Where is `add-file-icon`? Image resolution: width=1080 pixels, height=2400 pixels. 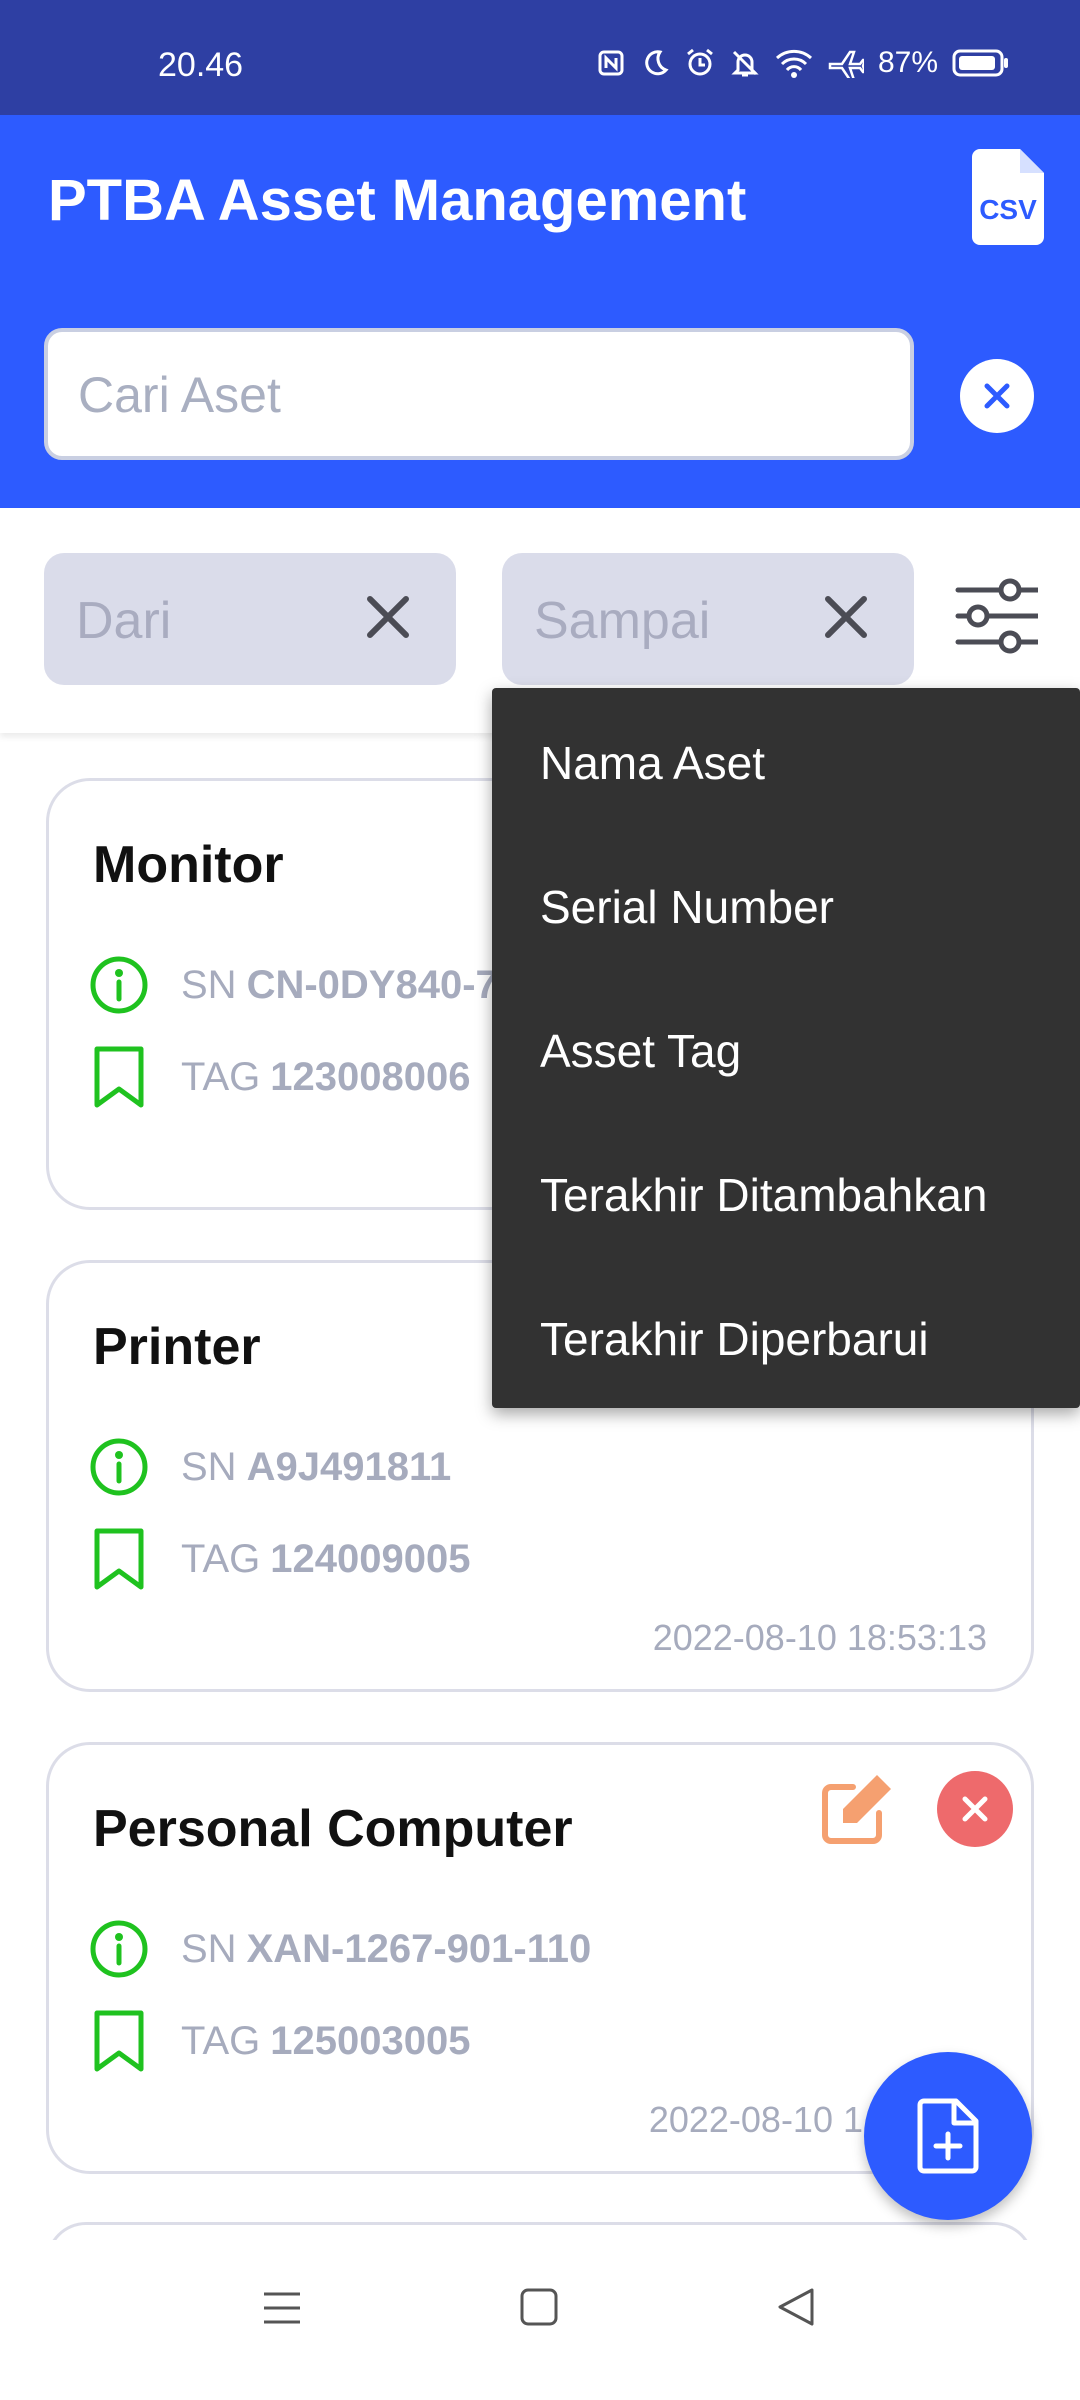
add-file-icon is located at coordinates (948, 2136).